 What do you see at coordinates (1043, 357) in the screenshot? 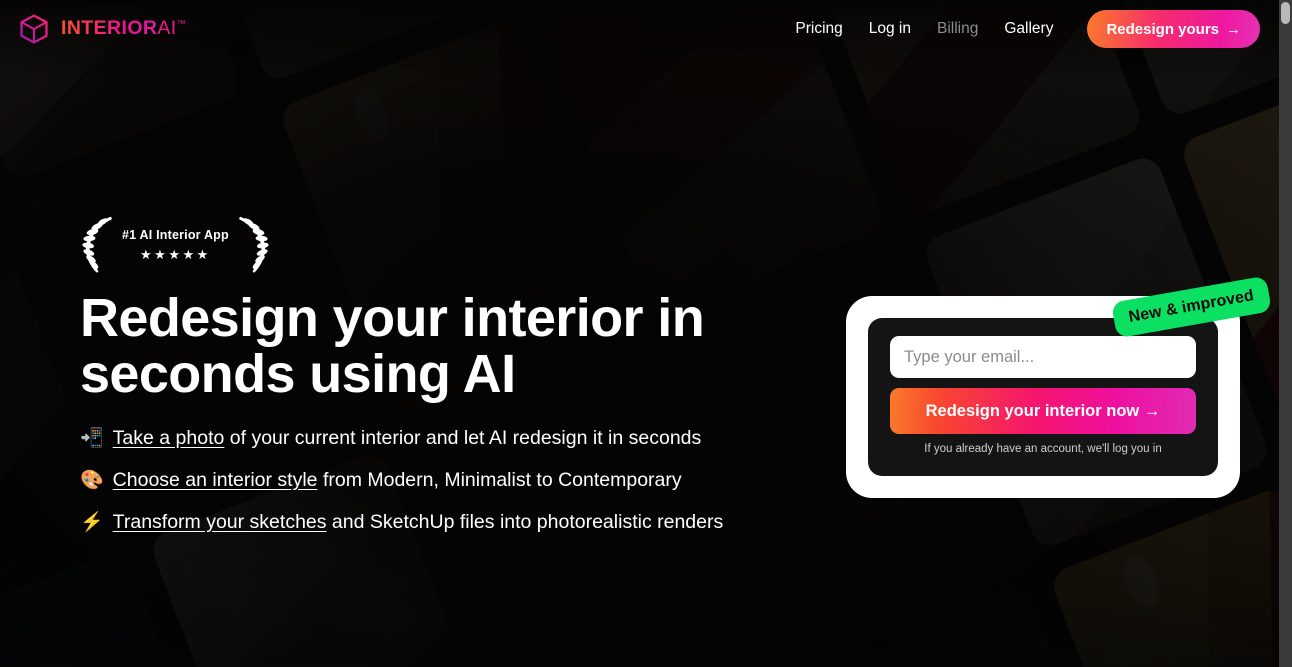
I see `email-field` at bounding box center [1043, 357].